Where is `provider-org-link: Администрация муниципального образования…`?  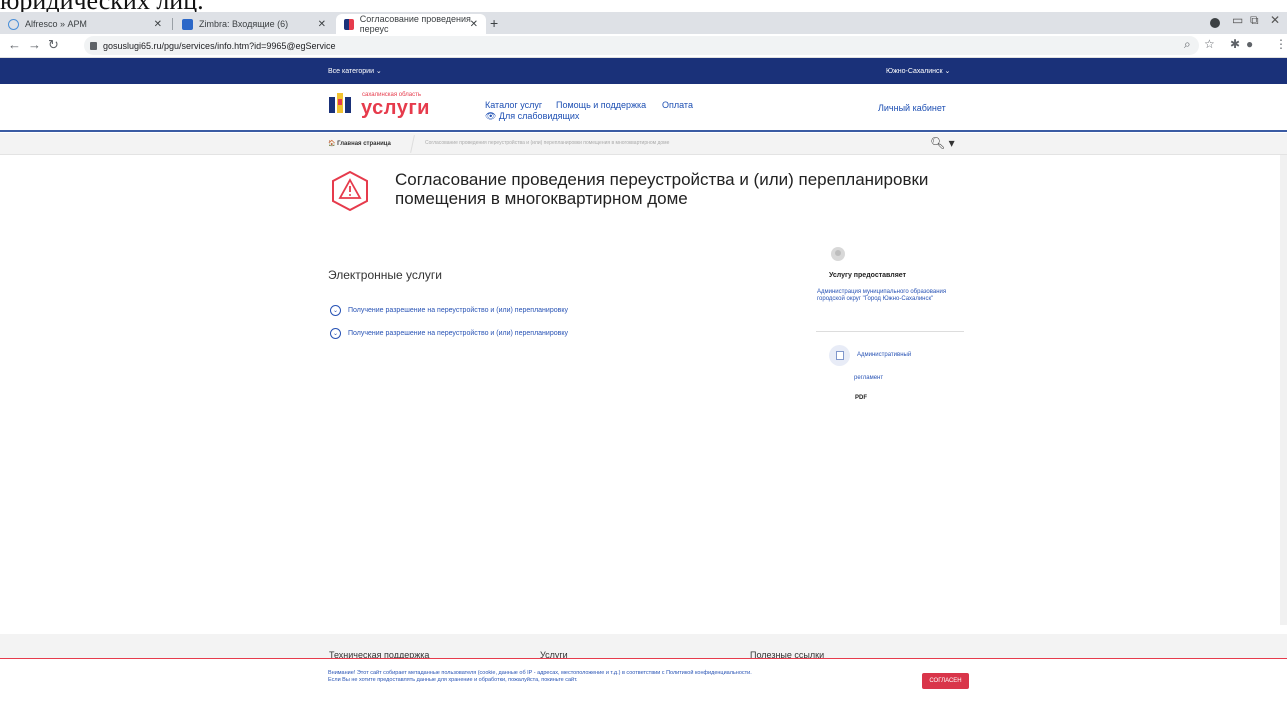 provider-org-link: Администрация муниципального образования… is located at coordinates (891, 296).